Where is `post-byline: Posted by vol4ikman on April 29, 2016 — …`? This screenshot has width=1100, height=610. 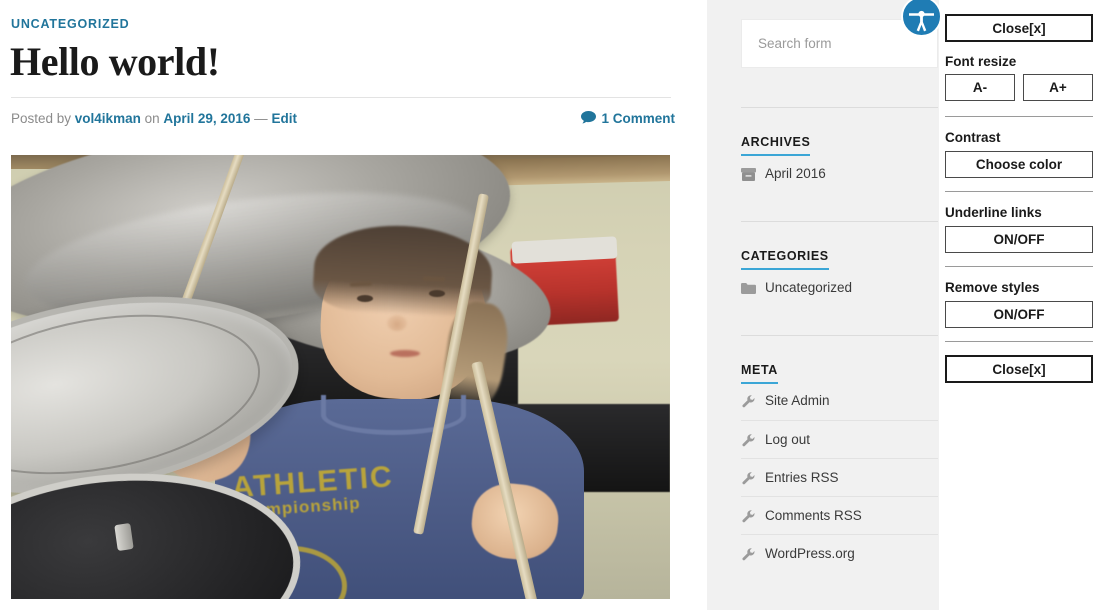
post-byline: Posted by vol4ikman on April 29, 2016 — … is located at coordinates (154, 119).